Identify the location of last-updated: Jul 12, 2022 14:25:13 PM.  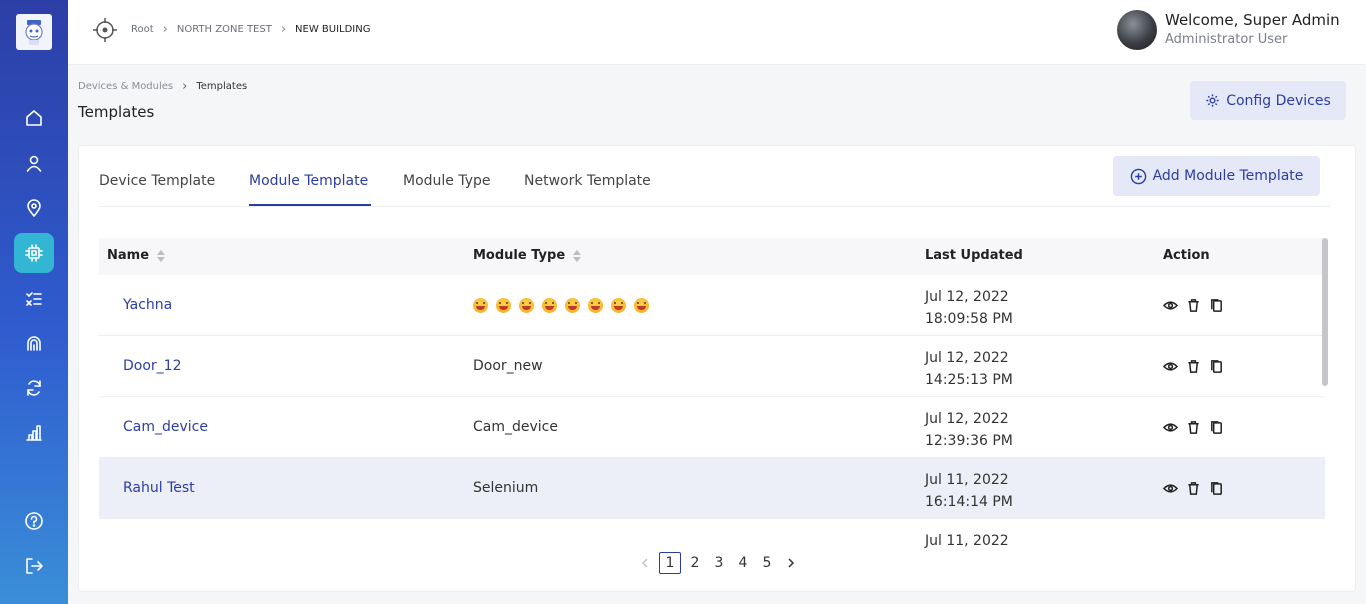
(969, 369).